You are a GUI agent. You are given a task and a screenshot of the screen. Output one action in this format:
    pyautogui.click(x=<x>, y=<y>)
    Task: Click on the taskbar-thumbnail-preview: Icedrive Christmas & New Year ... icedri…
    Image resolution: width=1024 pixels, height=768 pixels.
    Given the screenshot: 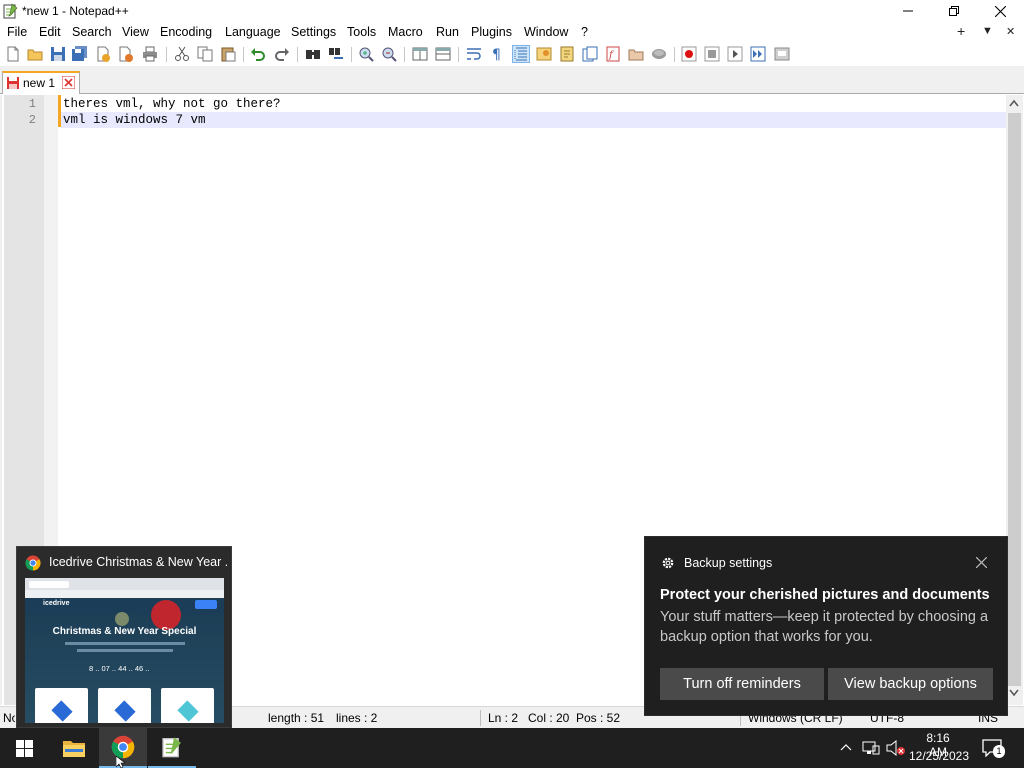 What is the action you would take?
    pyautogui.click(x=124, y=637)
    